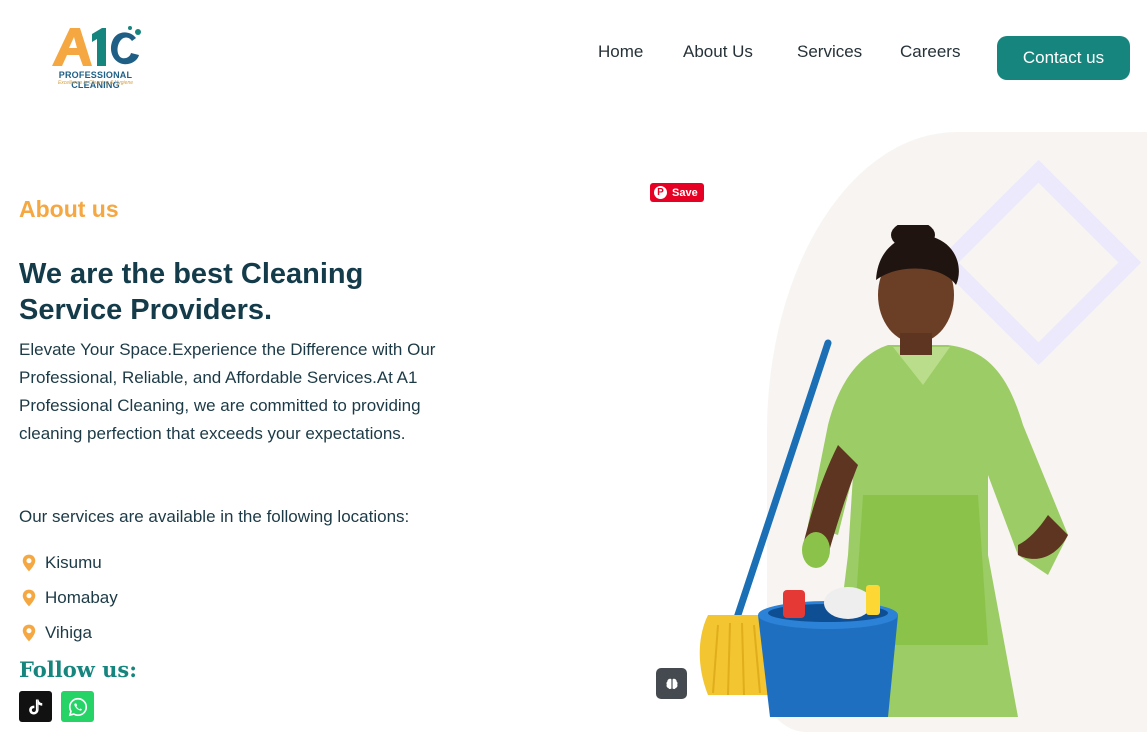 This screenshot has width=1147, height=738. What do you see at coordinates (95, 83) in the screenshot?
I see `logo-tagline: Excellence in Cleaning & Hygiene` at bounding box center [95, 83].